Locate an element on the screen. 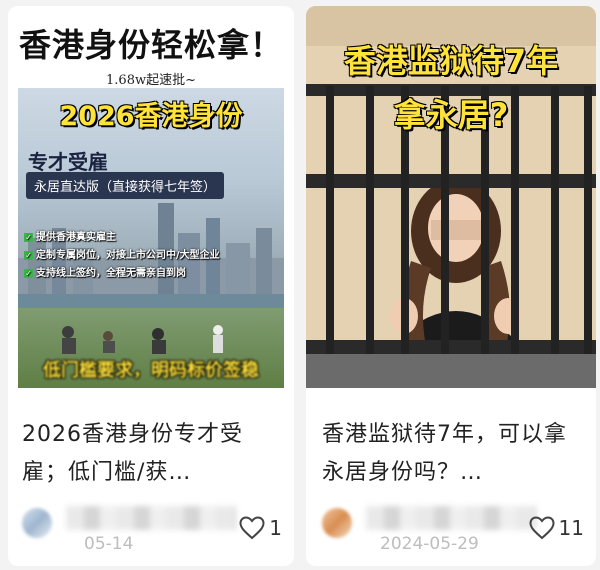  people-silhouettes is located at coordinates (142, 339).